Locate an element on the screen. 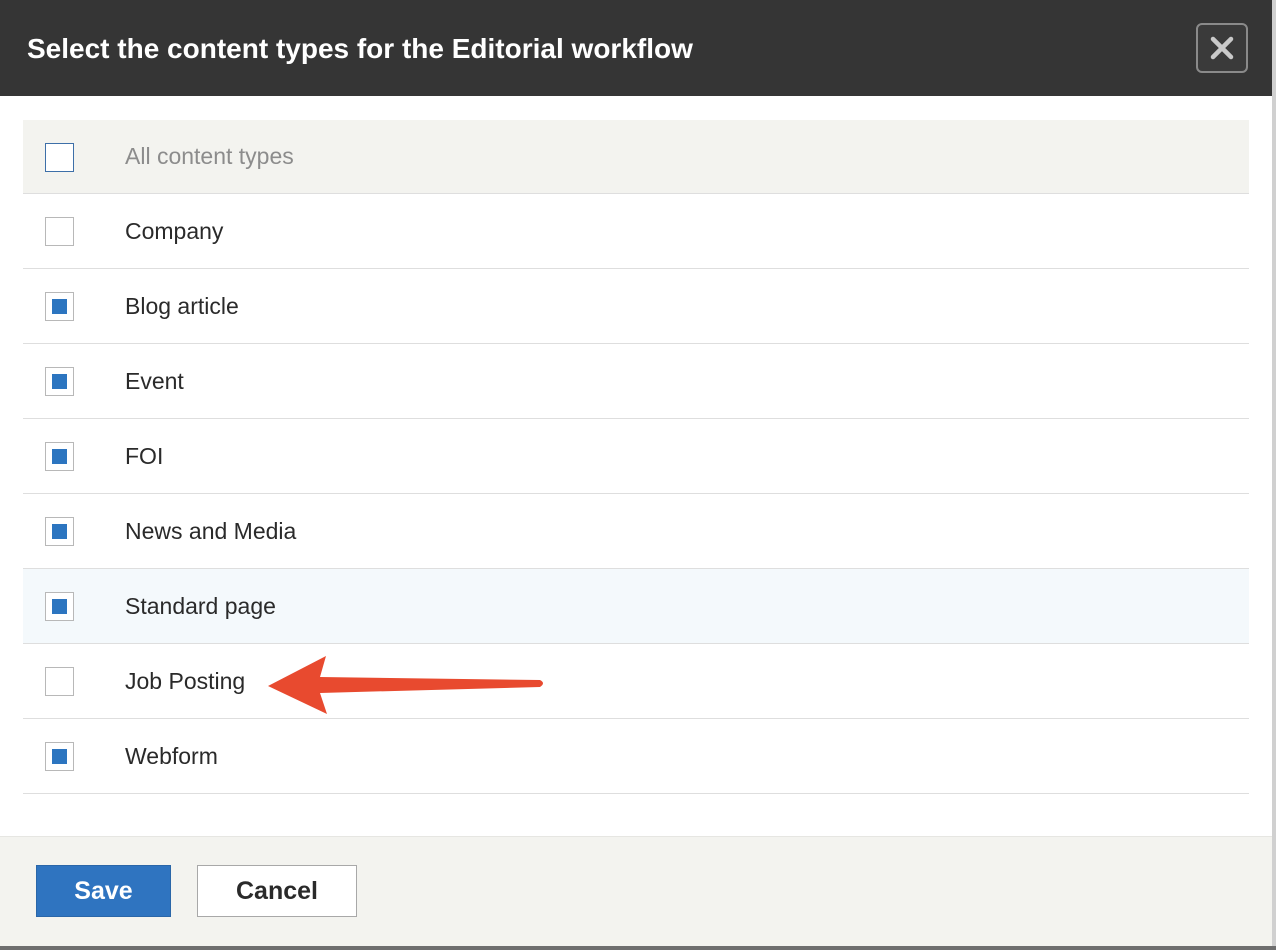 The height and width of the screenshot is (950, 1276). content-type-label: Webform is located at coordinates (171, 756).